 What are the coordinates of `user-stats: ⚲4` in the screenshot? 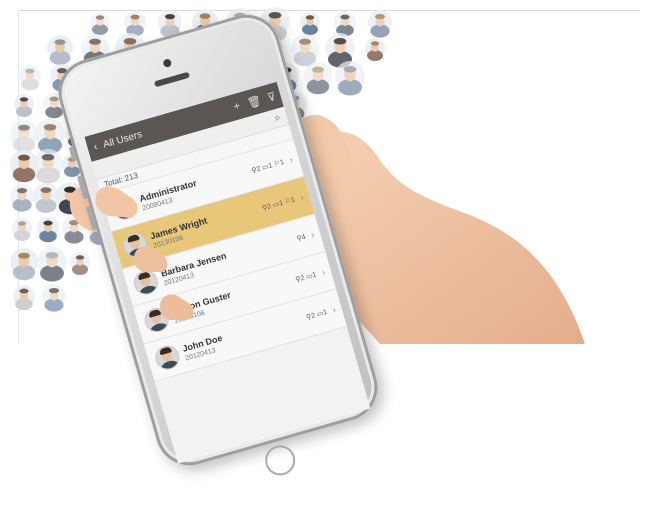 It's located at (301, 238).